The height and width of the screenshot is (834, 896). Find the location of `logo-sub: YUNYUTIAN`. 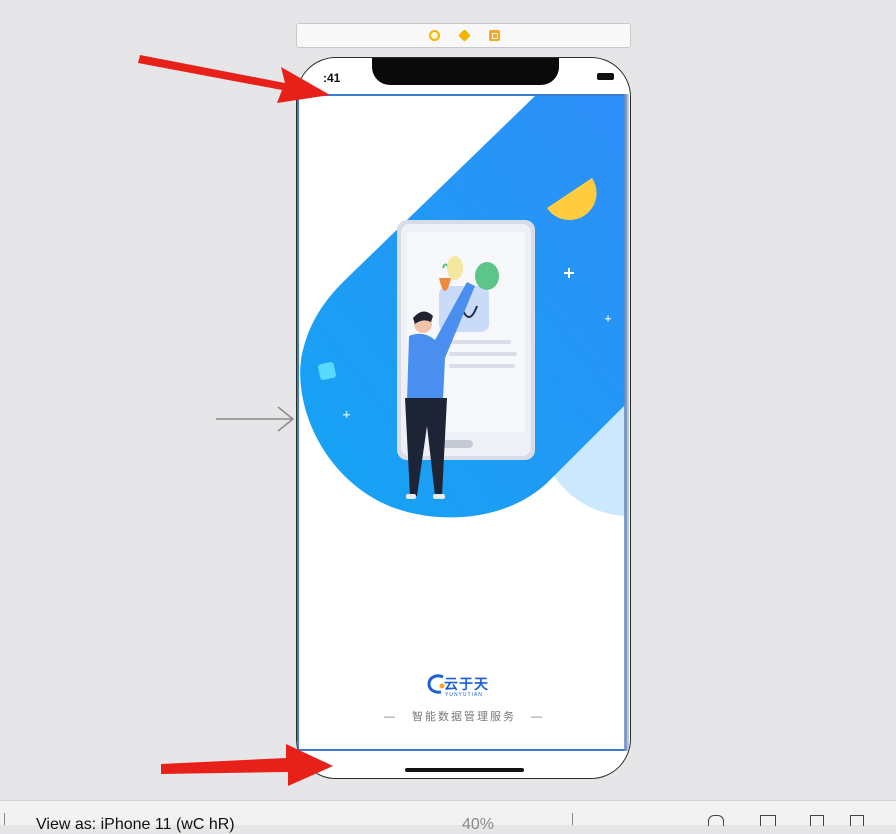

logo-sub: YUNYUTIAN is located at coordinates (464, 695).